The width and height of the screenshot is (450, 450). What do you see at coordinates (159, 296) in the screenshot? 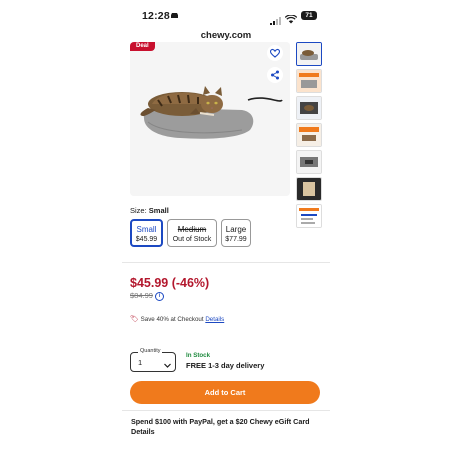
I see `info-icon: i` at bounding box center [159, 296].